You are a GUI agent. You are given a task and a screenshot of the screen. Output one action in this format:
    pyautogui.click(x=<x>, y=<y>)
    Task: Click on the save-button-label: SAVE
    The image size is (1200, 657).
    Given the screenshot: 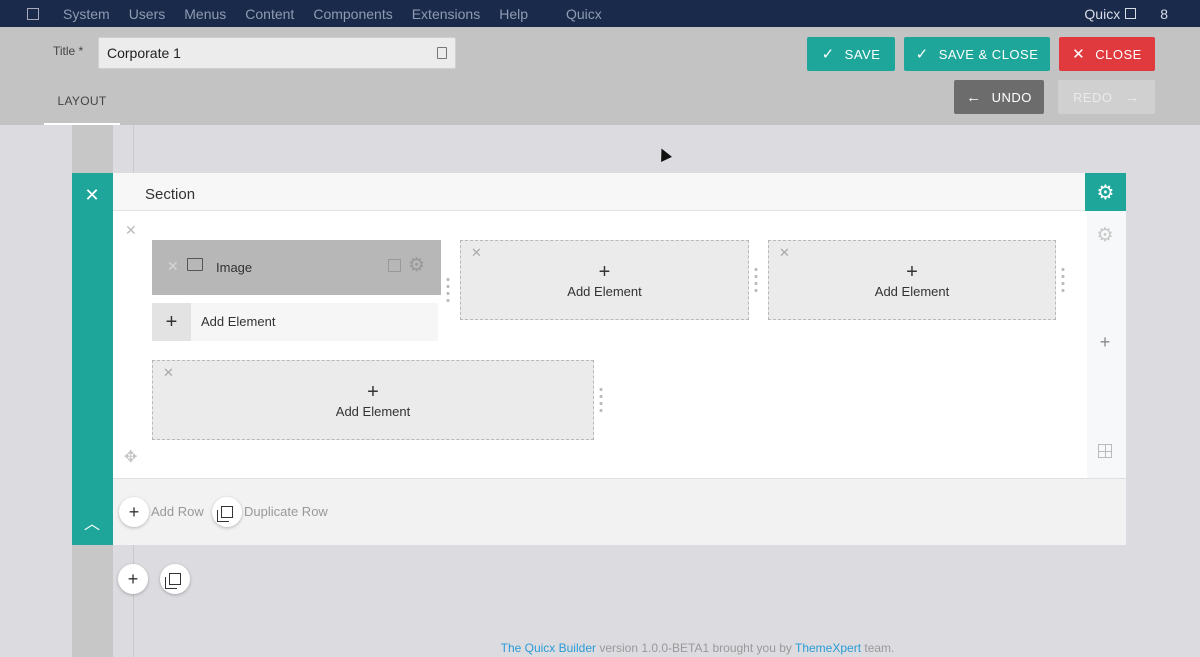 What is the action you would take?
    pyautogui.click(x=862, y=54)
    